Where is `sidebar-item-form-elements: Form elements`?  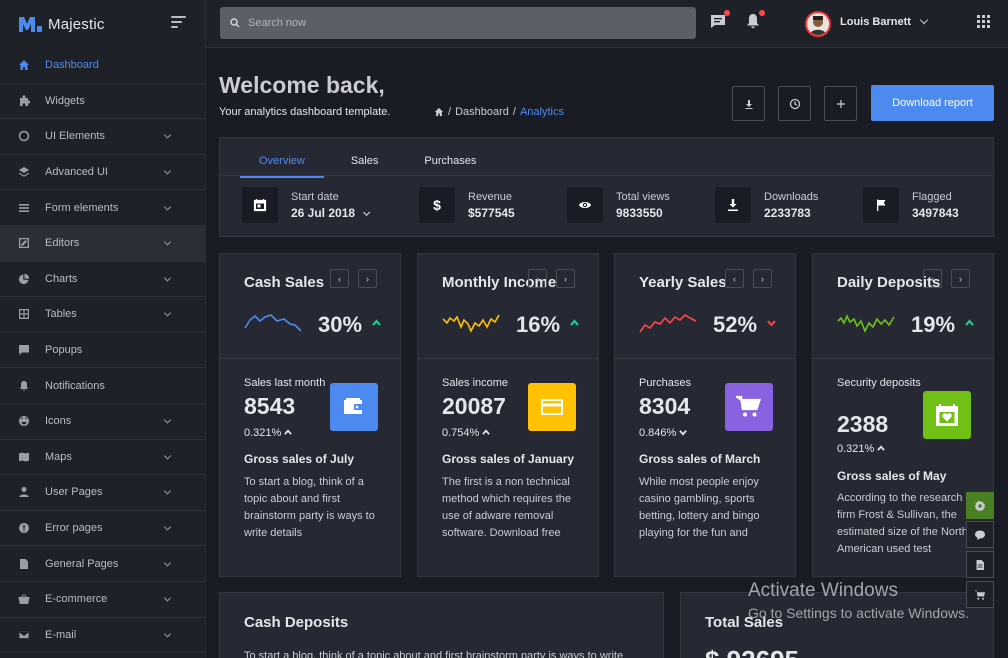 sidebar-item-form-elements: Form elements is located at coordinates (102, 208).